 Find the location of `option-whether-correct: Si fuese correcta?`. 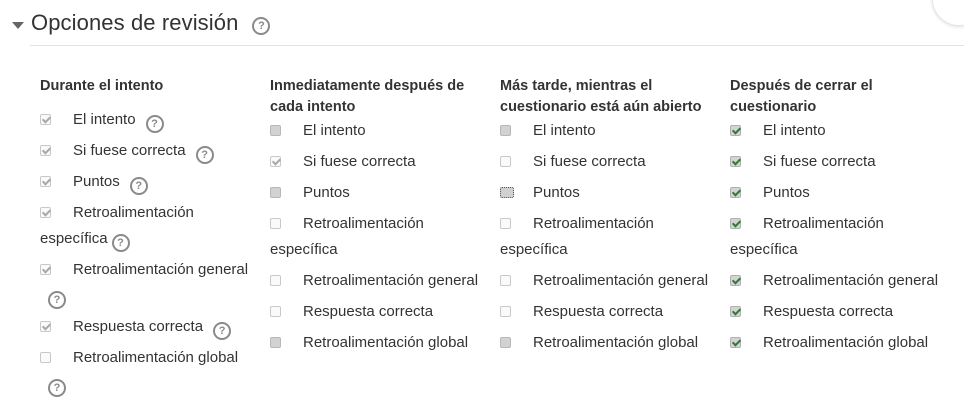

option-whether-correct: Si fuese correcta? is located at coordinates (150, 151).